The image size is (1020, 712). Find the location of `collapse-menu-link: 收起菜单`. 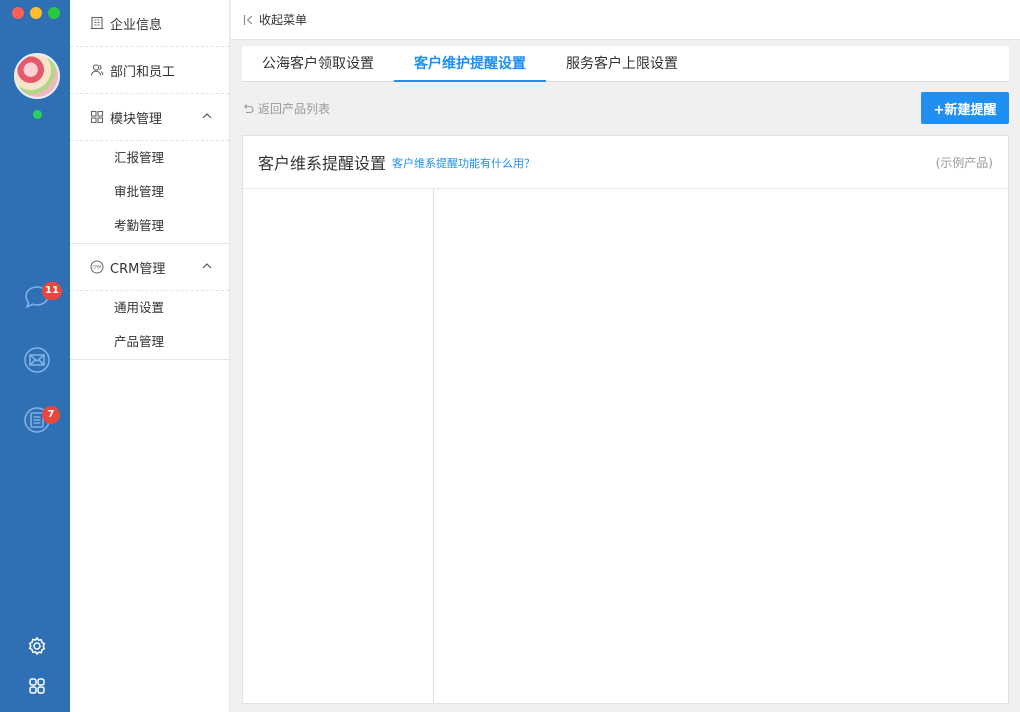

collapse-menu-link: 收起菜单 is located at coordinates (283, 19).